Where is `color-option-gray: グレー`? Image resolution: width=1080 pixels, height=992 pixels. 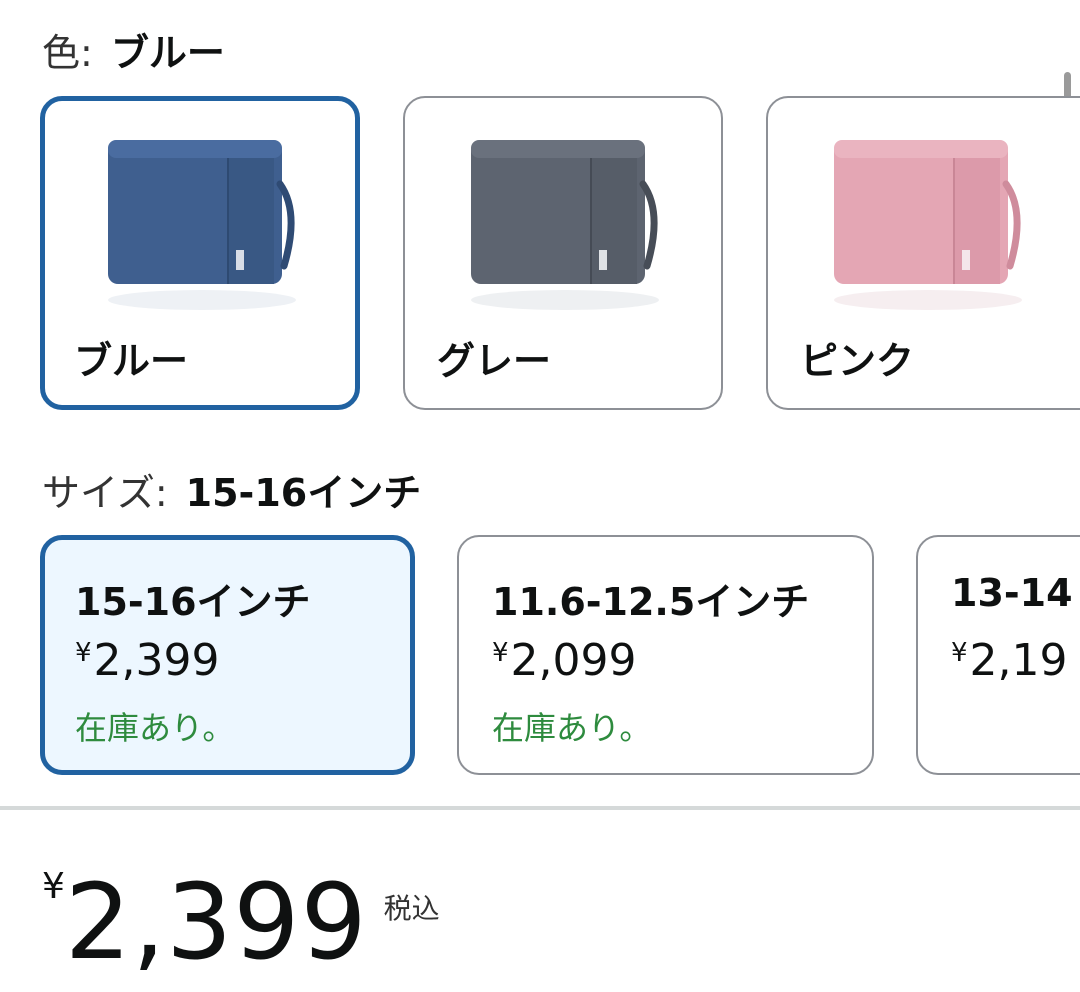 color-option-gray: グレー is located at coordinates (563, 253).